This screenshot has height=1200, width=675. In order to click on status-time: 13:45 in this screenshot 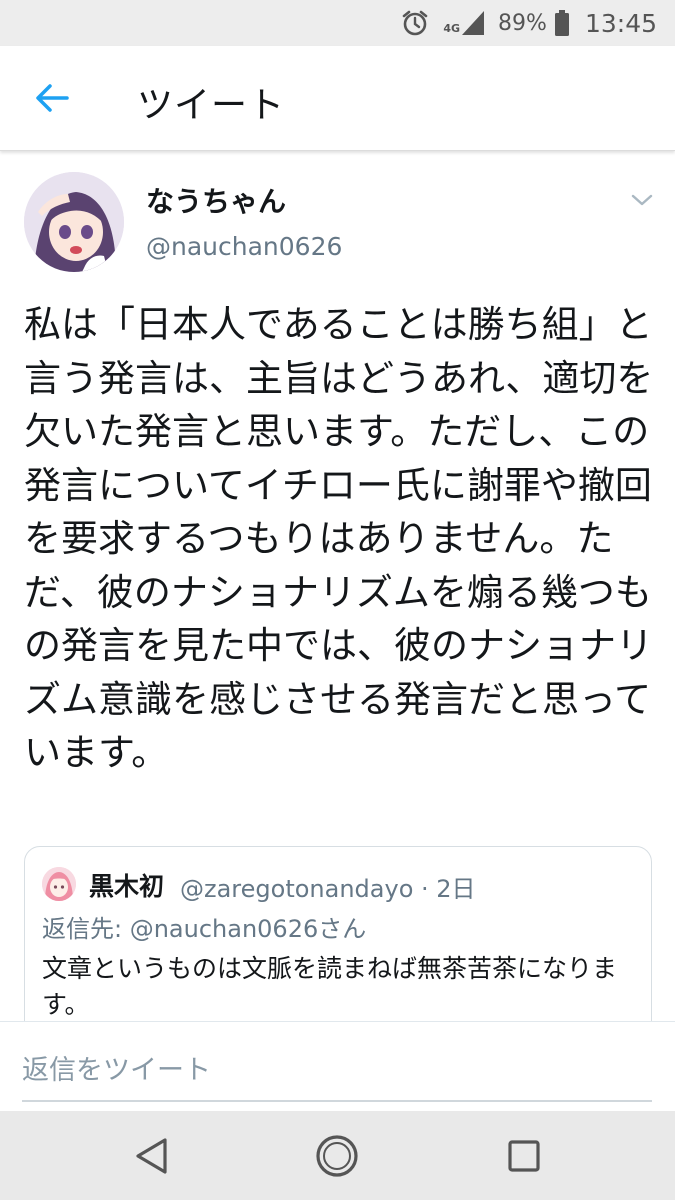, I will do `click(620, 23)`.